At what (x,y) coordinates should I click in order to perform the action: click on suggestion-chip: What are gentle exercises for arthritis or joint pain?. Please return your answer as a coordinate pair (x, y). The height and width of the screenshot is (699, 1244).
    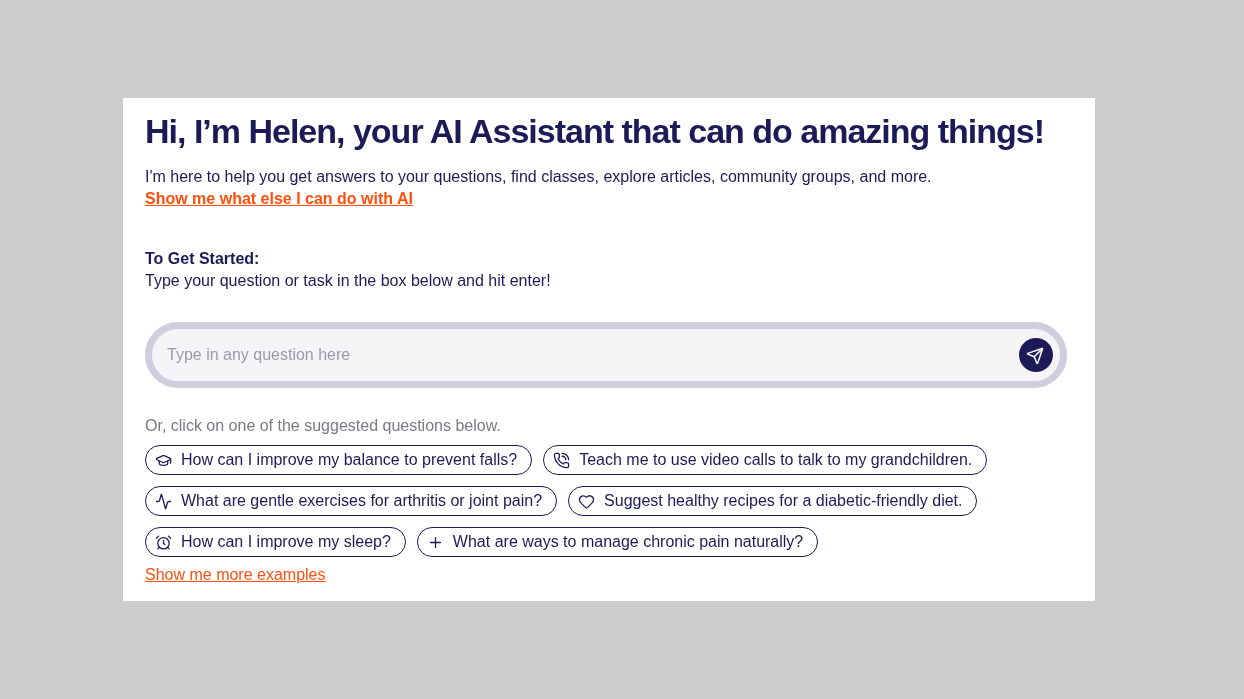
    Looking at the image, I should click on (351, 501).